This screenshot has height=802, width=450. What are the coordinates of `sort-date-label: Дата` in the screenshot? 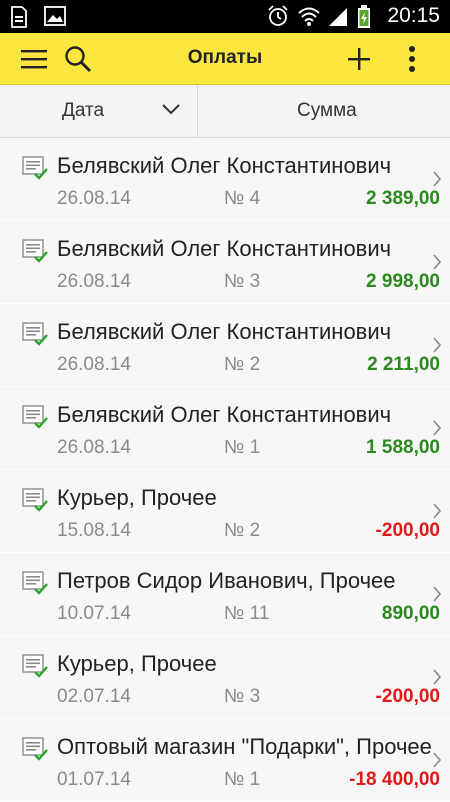 It's located at (83, 110).